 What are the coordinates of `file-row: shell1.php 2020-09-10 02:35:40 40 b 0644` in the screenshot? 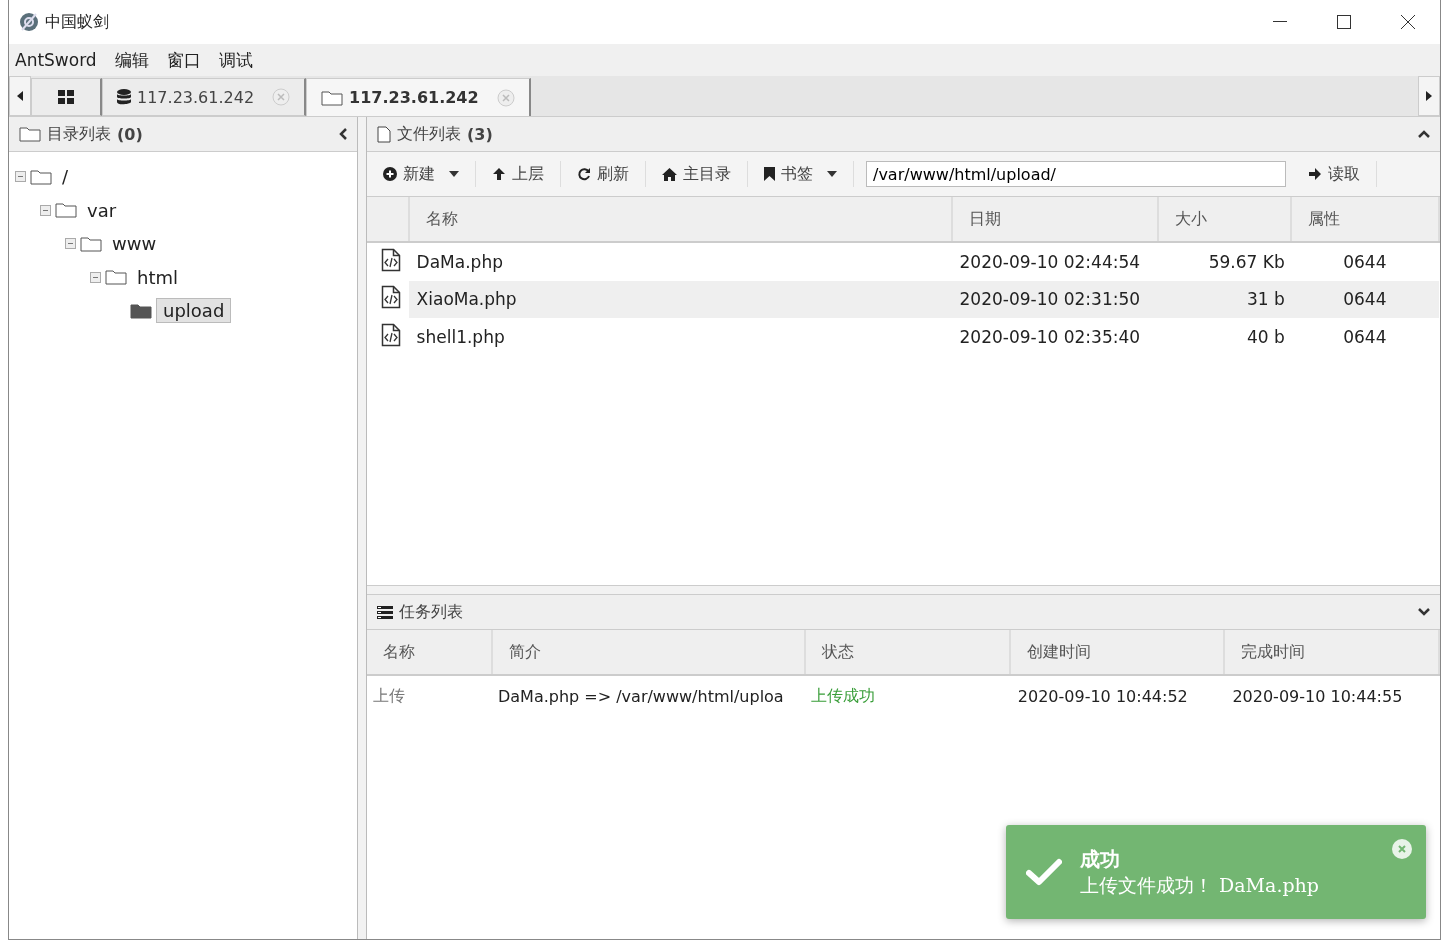 It's located at (903, 337).